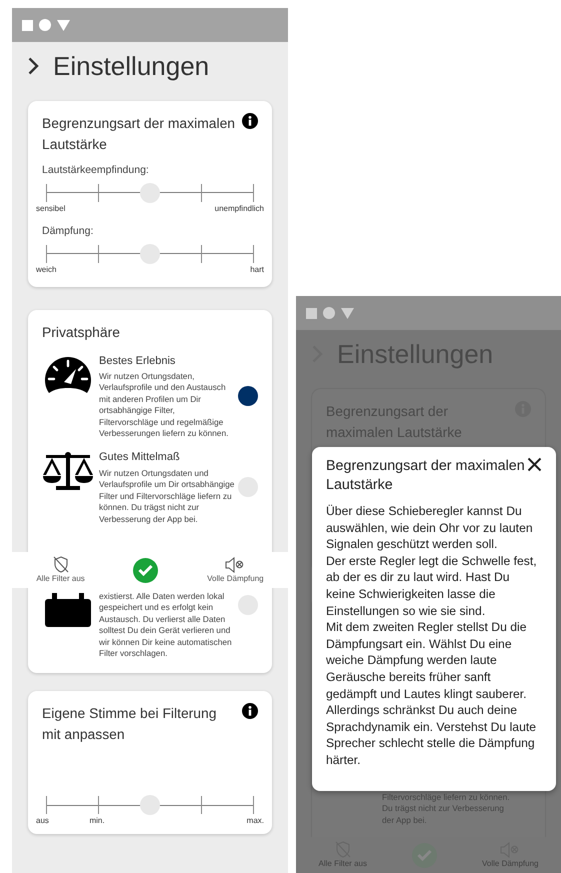 This screenshot has width=561, height=873. I want to click on dialog-title: Begrenzungsart der maximalen Lautstärke, so click(426, 476).